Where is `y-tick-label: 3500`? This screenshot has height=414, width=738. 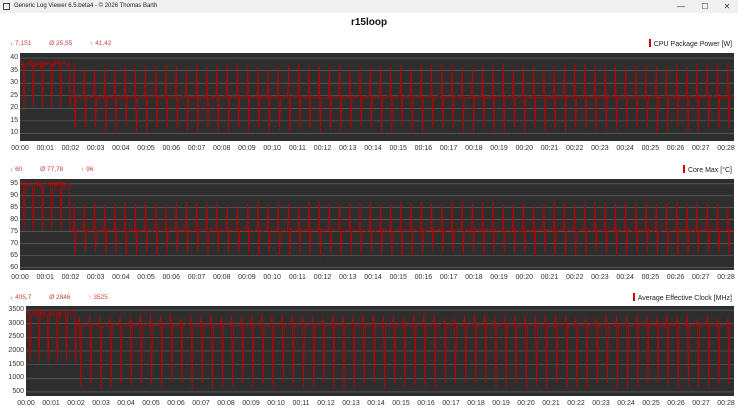 y-tick-label: 3500 is located at coordinates (16, 310).